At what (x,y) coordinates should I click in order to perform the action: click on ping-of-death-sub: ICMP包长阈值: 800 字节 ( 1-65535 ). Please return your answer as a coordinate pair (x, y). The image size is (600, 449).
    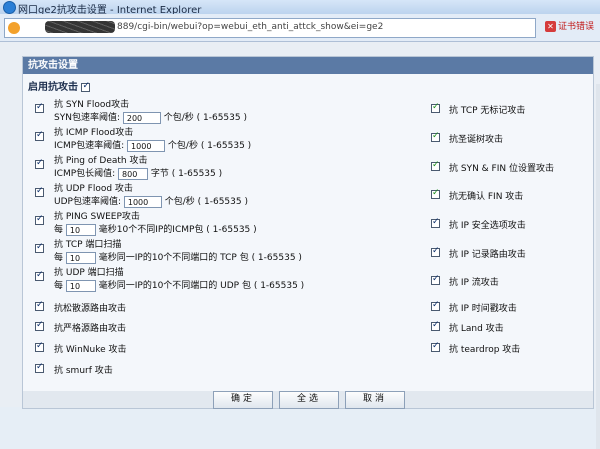
    Looking at the image, I should click on (138, 173).